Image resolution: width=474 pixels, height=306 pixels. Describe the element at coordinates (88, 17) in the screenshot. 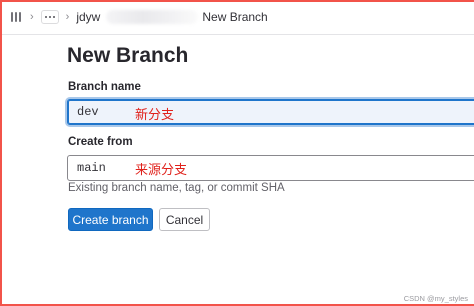

I see `breadcrumb-project-link: jdyw` at that location.